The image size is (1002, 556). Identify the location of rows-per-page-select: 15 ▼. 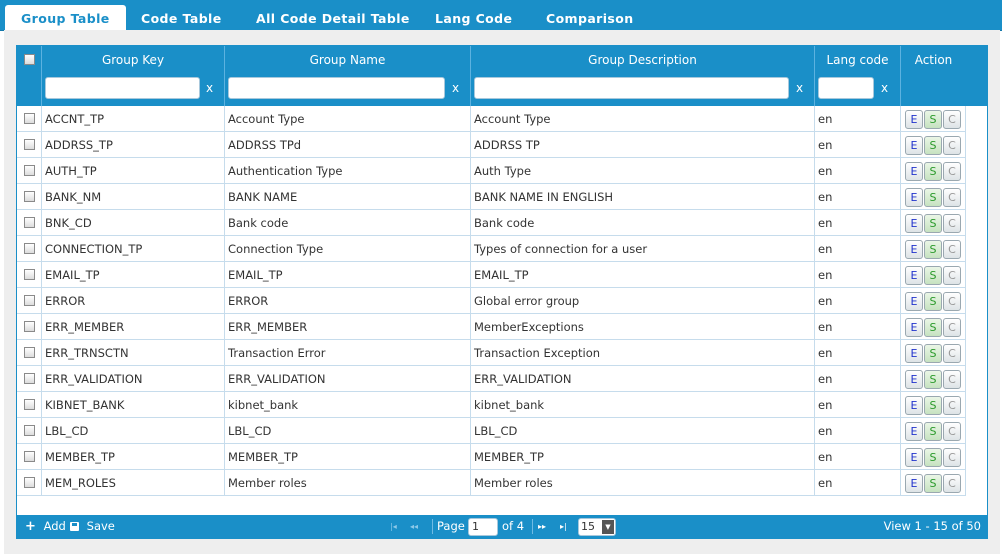
(597, 527).